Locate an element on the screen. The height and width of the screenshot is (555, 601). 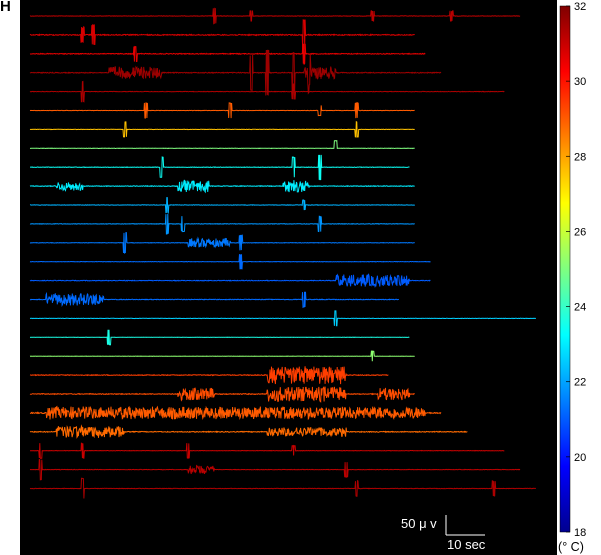
colorbar-tick-label: 20 is located at coordinates (580, 458).